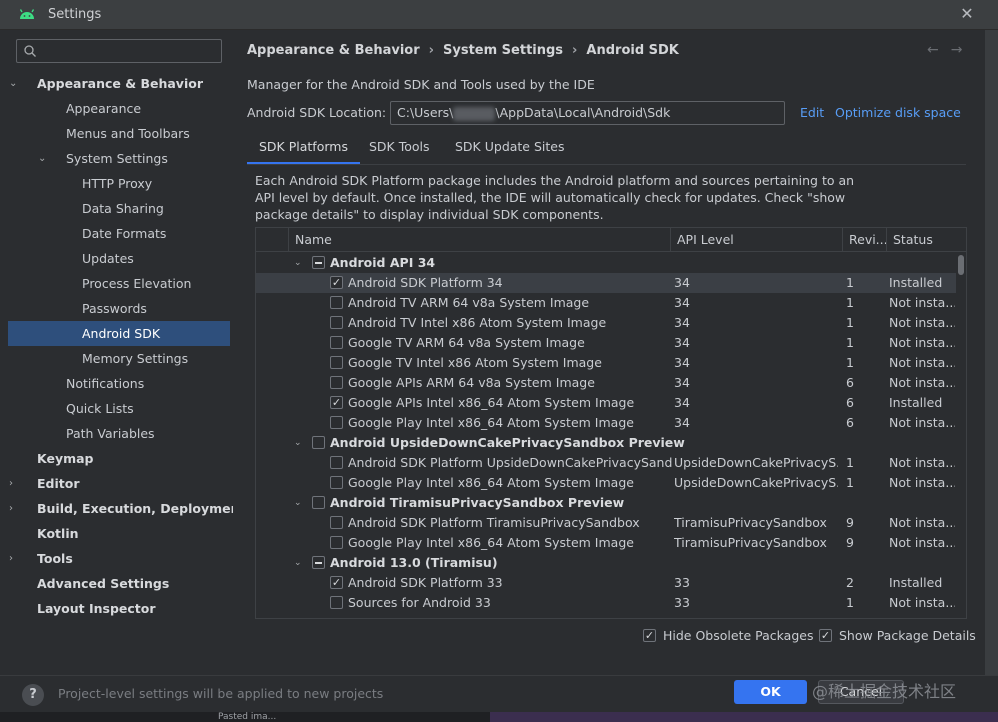 The image size is (998, 722). What do you see at coordinates (55, 558) in the screenshot?
I see `sidebar-item-label: Tools` at bounding box center [55, 558].